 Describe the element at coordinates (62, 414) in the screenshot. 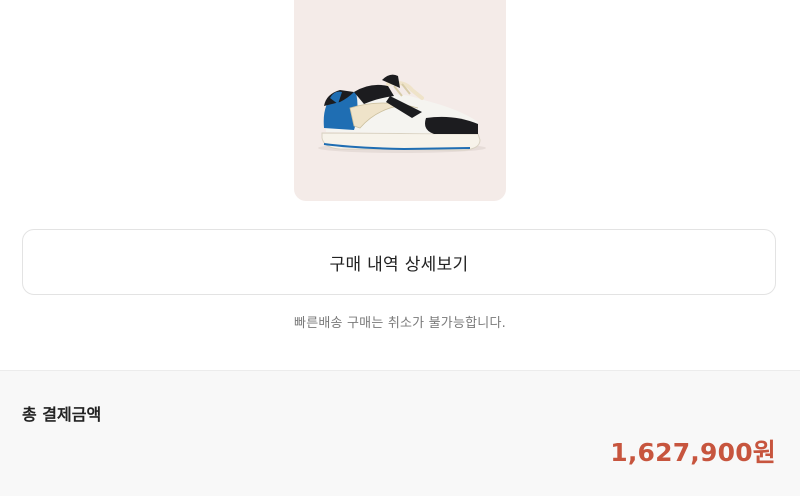

I see `total-payment-label: 총 결제금액` at that location.